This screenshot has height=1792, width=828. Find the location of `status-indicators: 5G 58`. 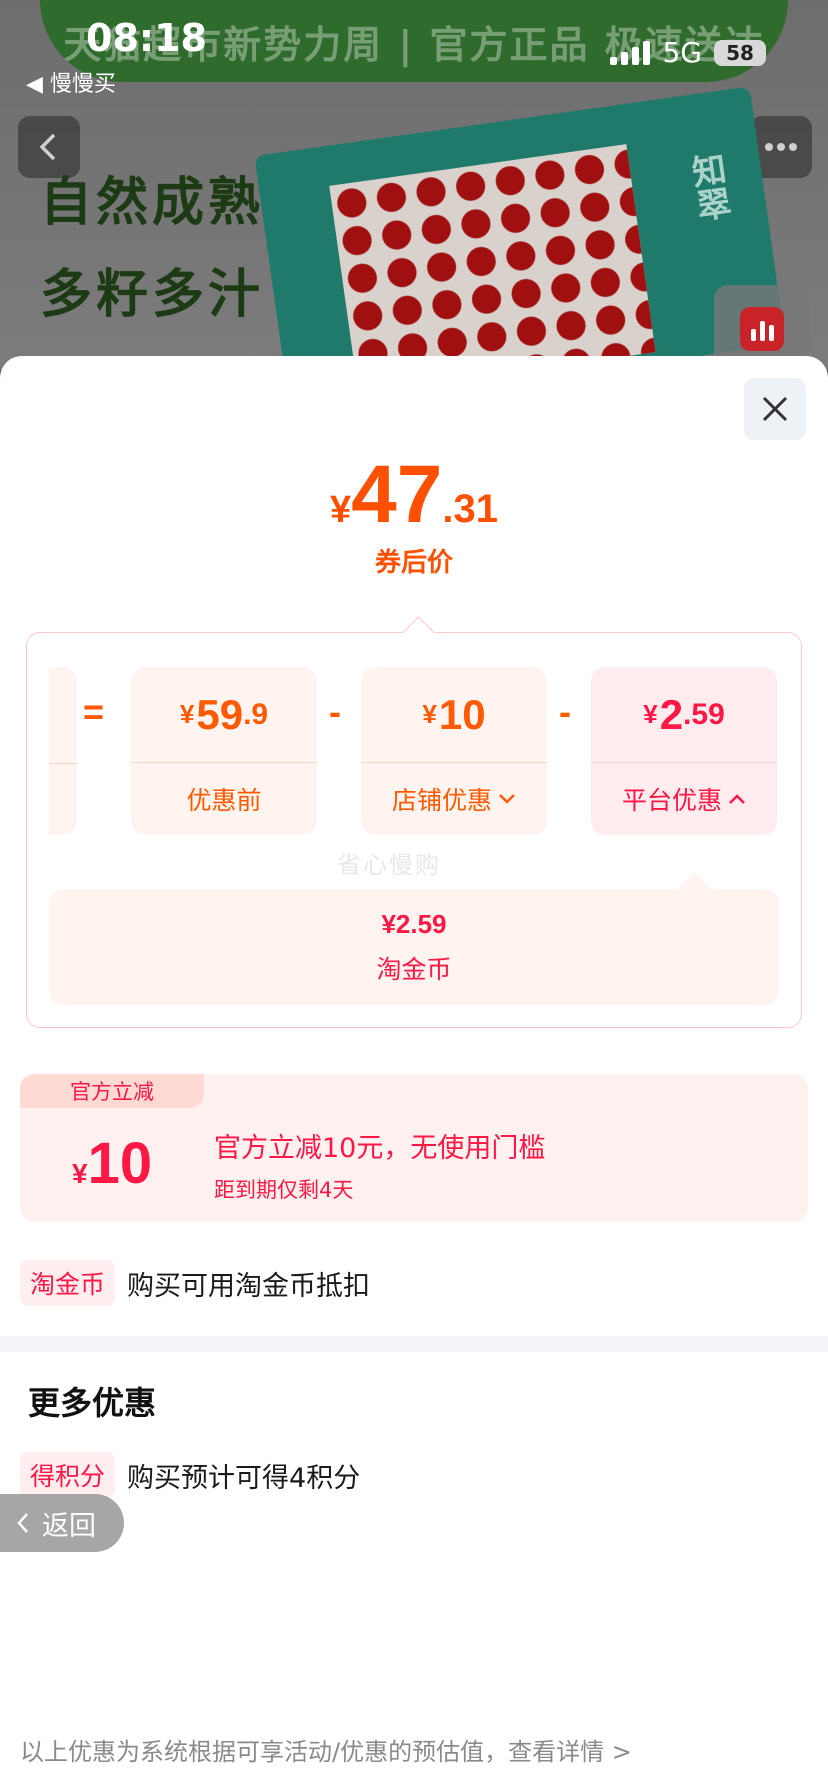

status-indicators: 5G 58 is located at coordinates (688, 52).